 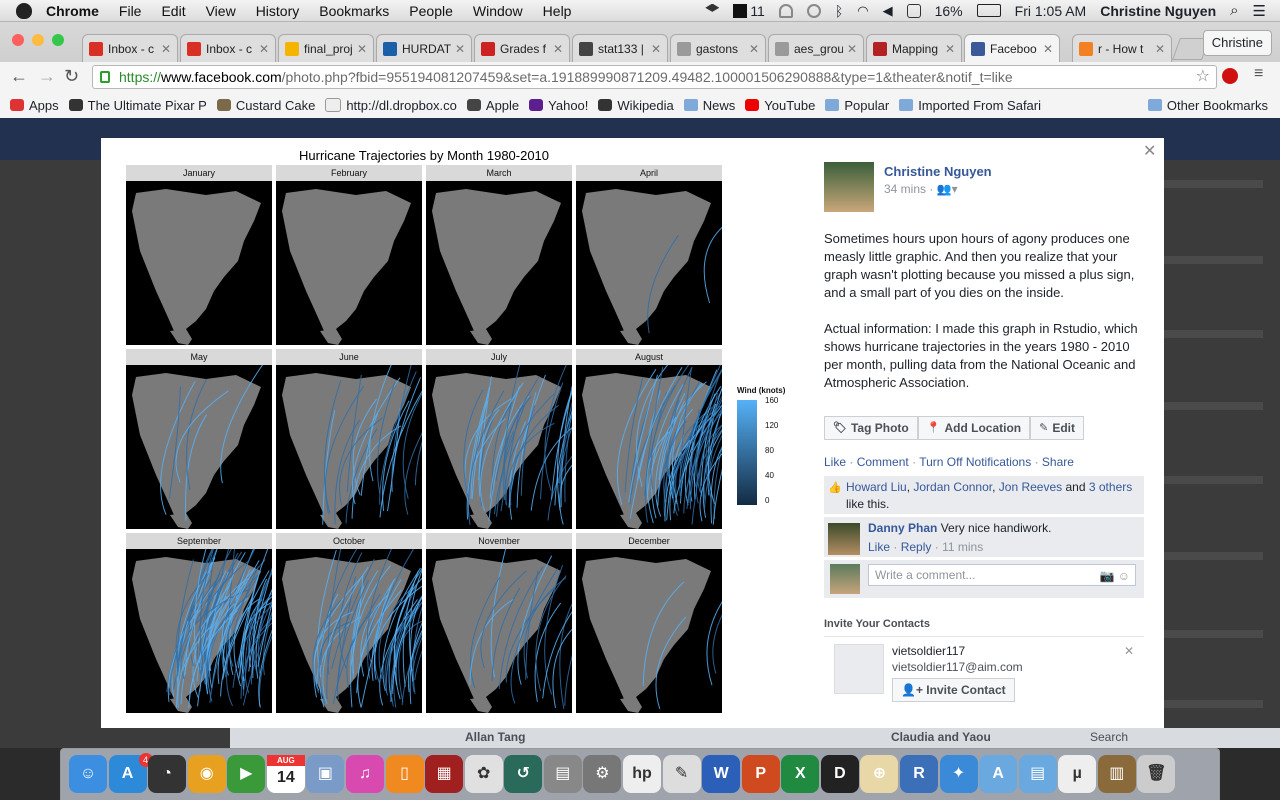 I want to click on notification-center-icon: ☰, so click(x=1259, y=11).